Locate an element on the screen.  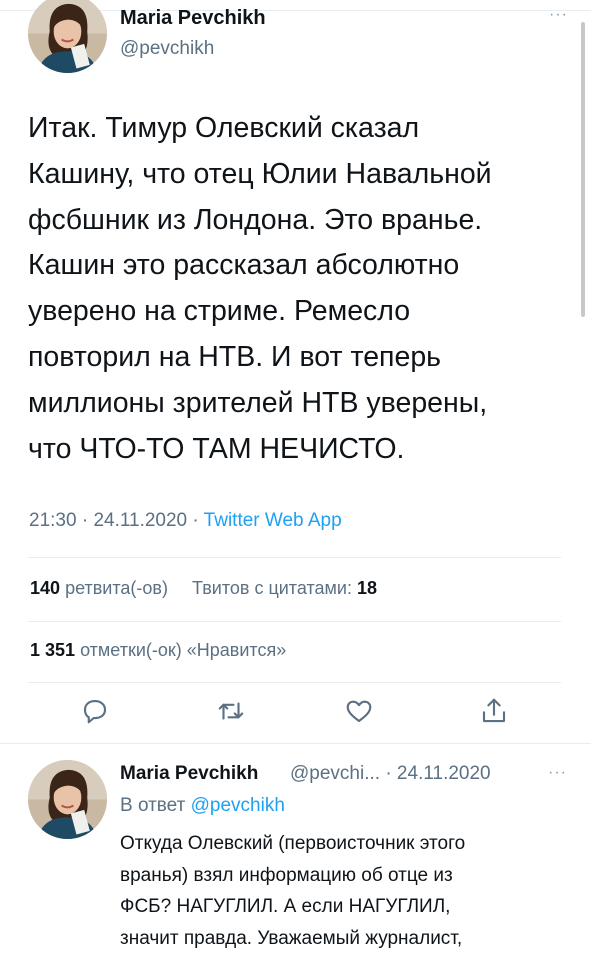
reply-mention-link: @pevchikh is located at coordinates (238, 805).